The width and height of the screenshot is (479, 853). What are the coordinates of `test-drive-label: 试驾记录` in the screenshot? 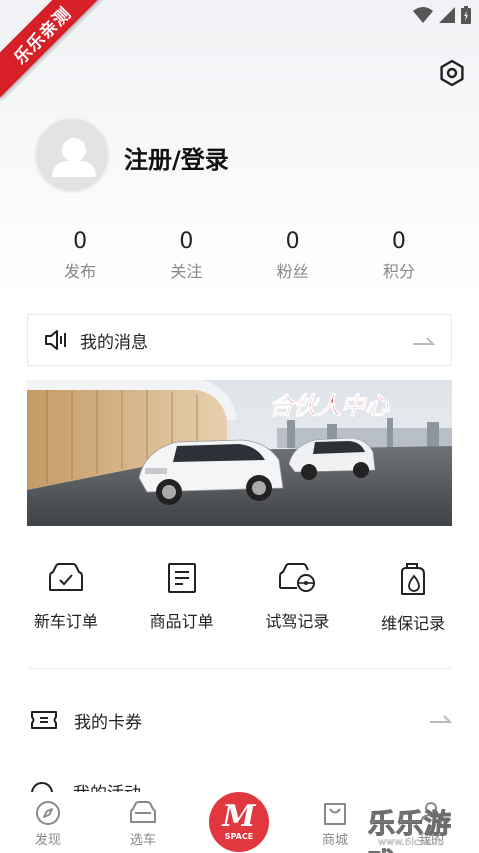 It's located at (297, 621).